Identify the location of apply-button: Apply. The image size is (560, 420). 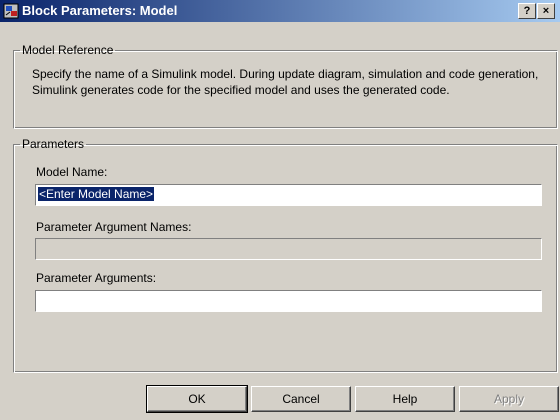
(509, 399).